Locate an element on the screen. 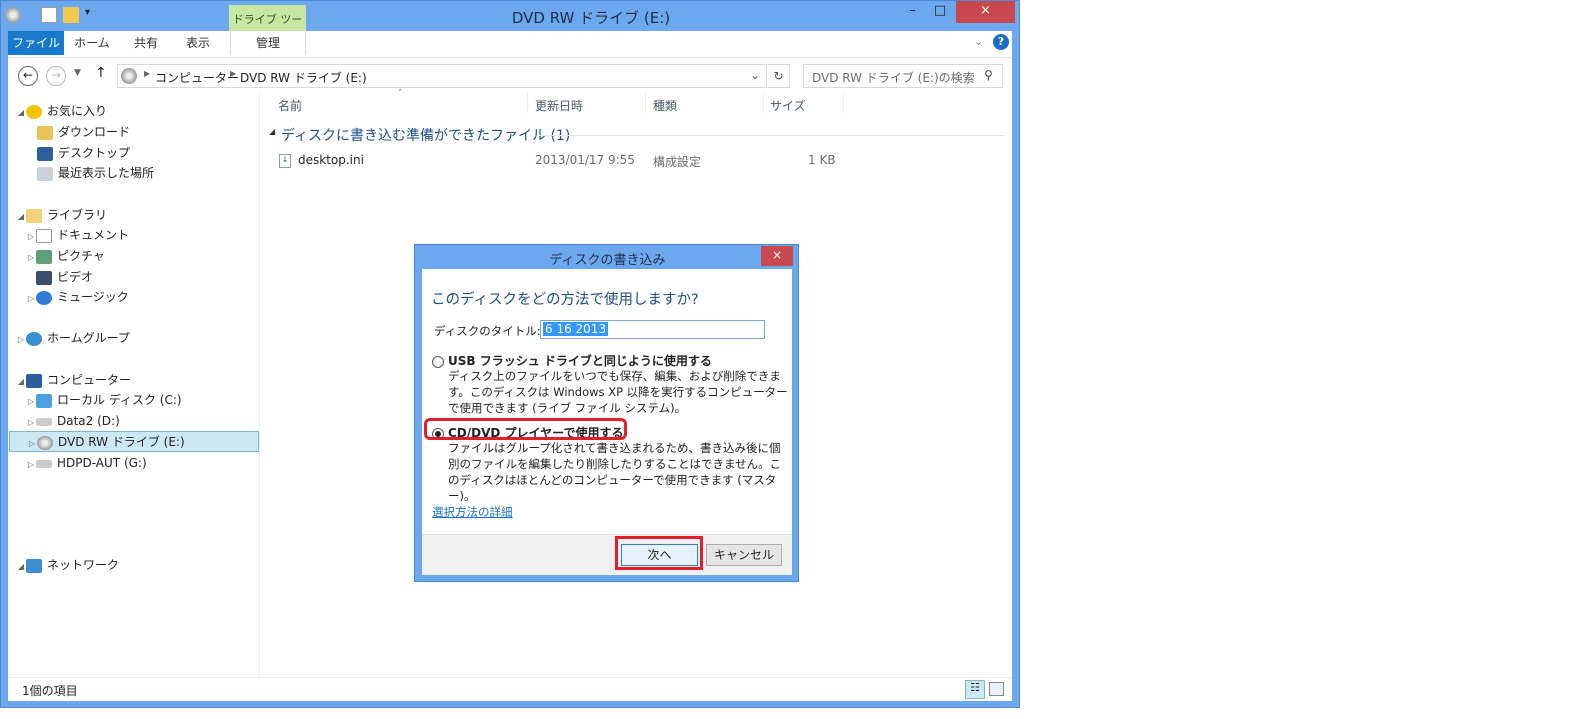  downloads-folder-icon is located at coordinates (45, 132).